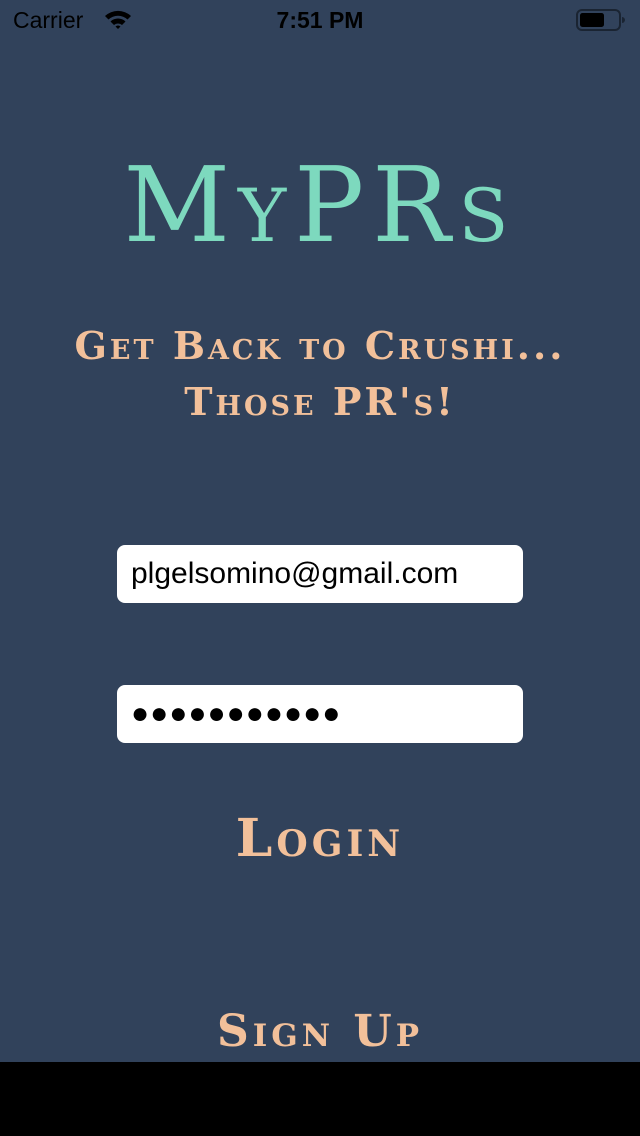 This screenshot has width=640, height=1136. Describe the element at coordinates (295, 573) in the screenshot. I see `email-field-value: plgelsomino@gmail.com` at that location.